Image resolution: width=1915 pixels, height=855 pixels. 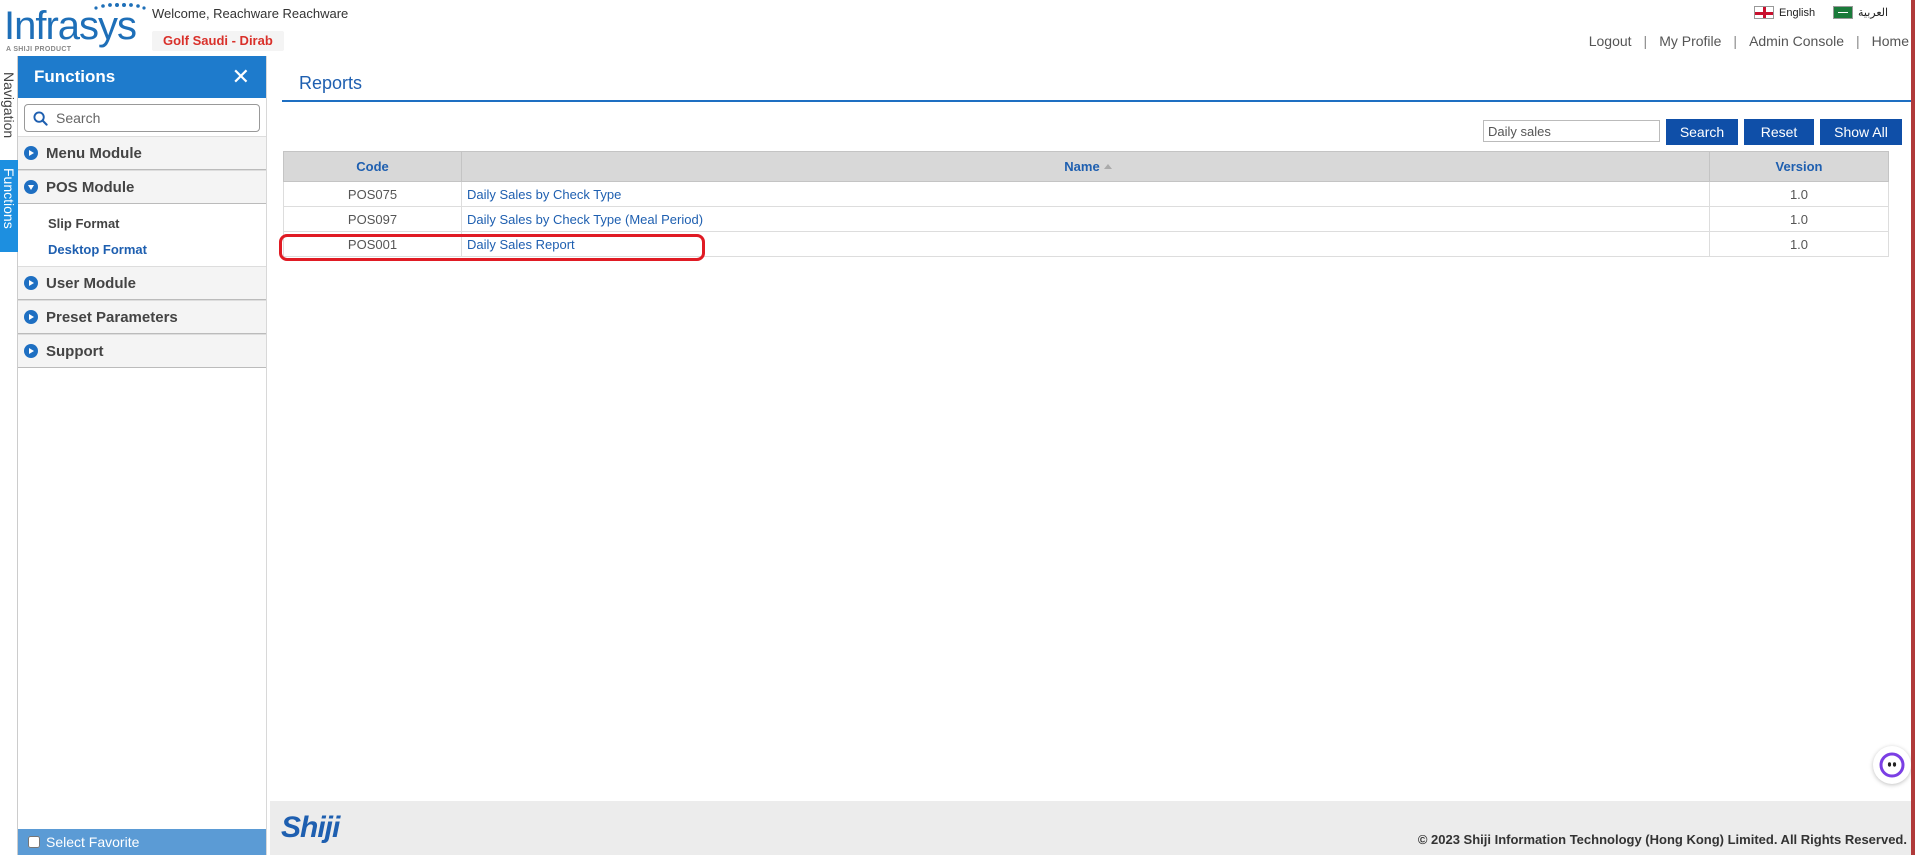 I want to click on column-header-code-label: Code, so click(x=372, y=166).